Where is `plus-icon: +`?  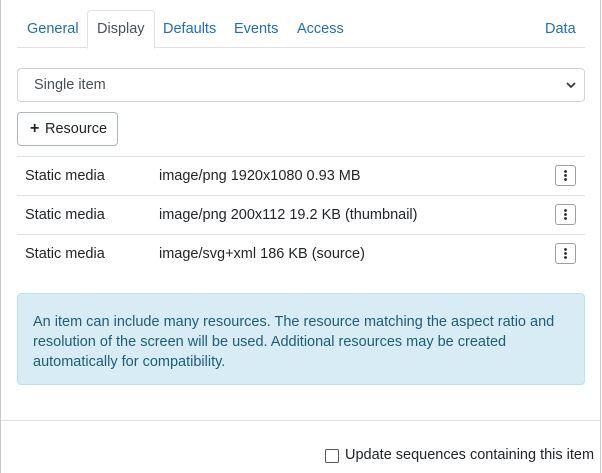
plus-icon: + is located at coordinates (35, 128).